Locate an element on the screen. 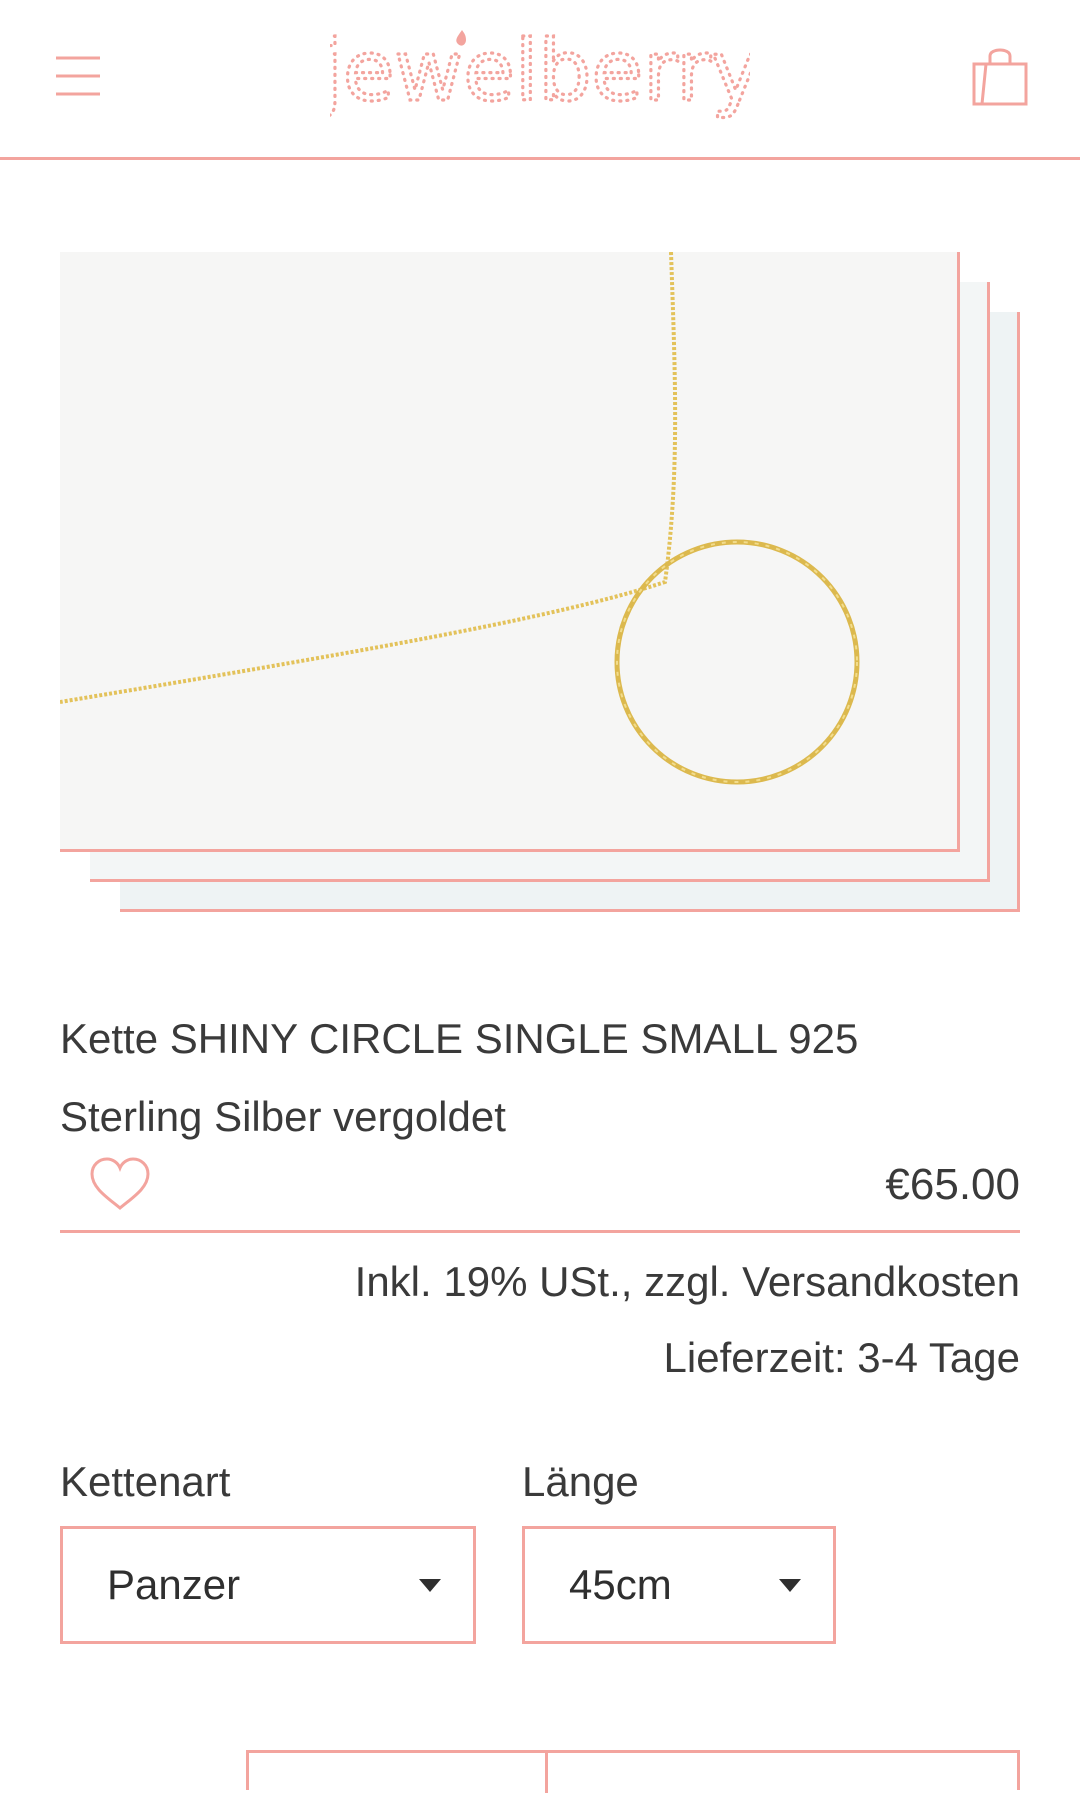  logo-wordmark: jewelberry is located at coordinates (540, 71).